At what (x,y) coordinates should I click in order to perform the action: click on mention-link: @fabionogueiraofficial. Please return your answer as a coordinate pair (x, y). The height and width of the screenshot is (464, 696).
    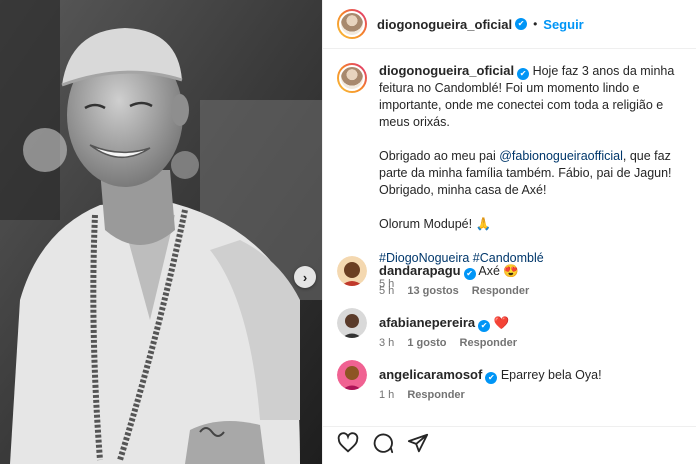
    Looking at the image, I should click on (561, 156).